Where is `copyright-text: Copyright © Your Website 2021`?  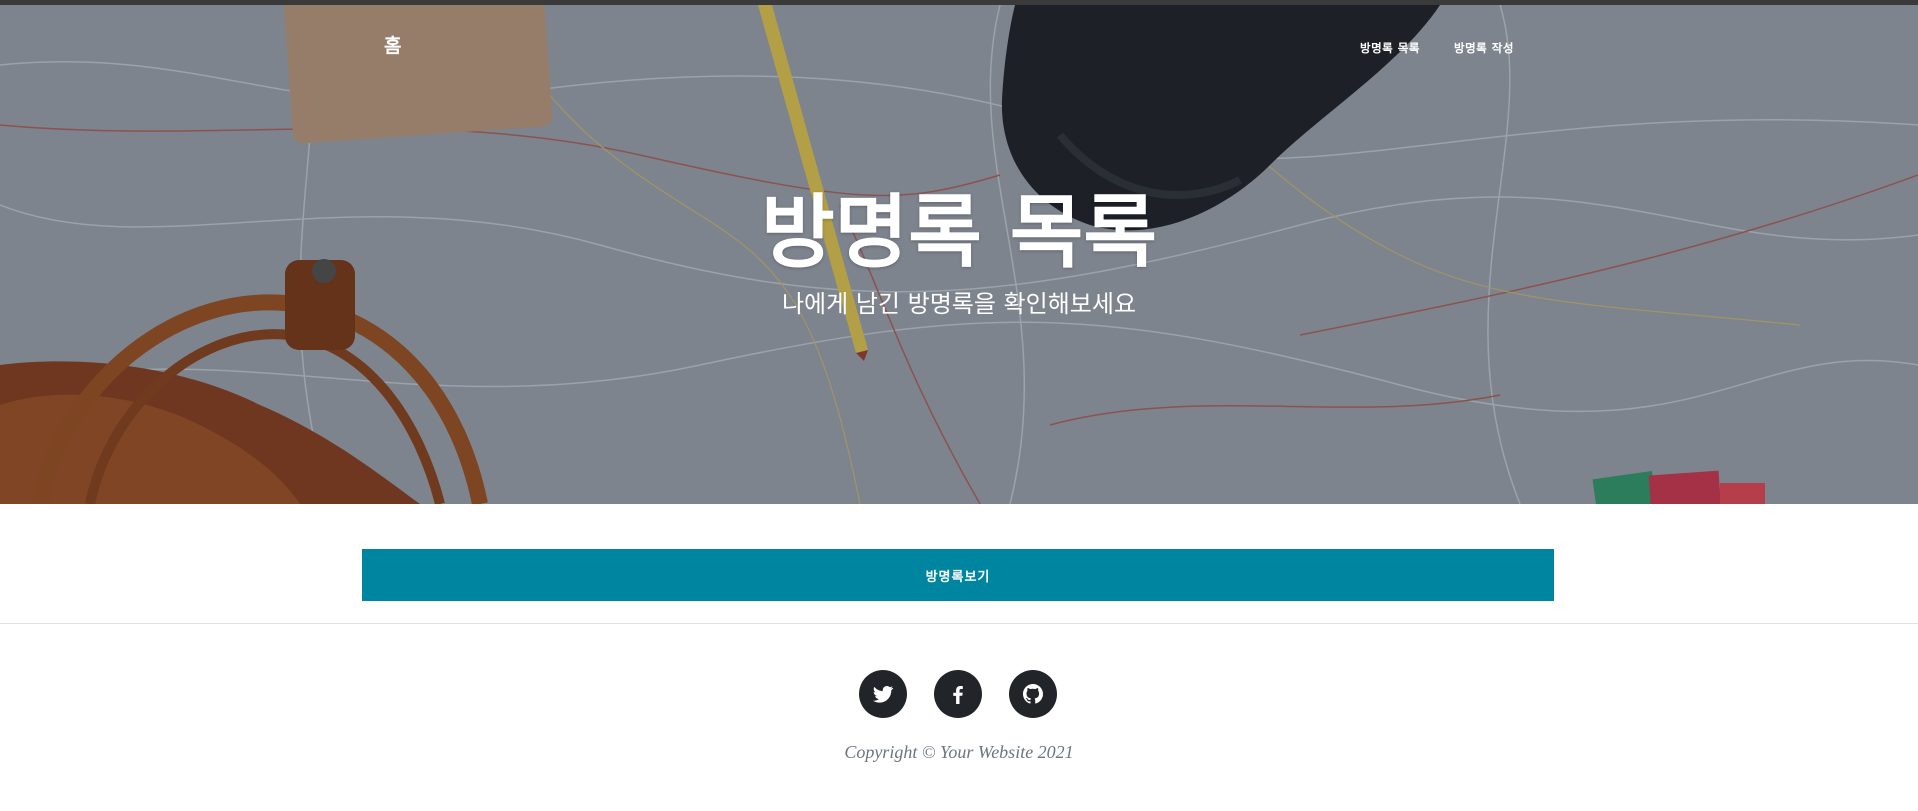 copyright-text: Copyright © Your Website 2021 is located at coordinates (959, 752).